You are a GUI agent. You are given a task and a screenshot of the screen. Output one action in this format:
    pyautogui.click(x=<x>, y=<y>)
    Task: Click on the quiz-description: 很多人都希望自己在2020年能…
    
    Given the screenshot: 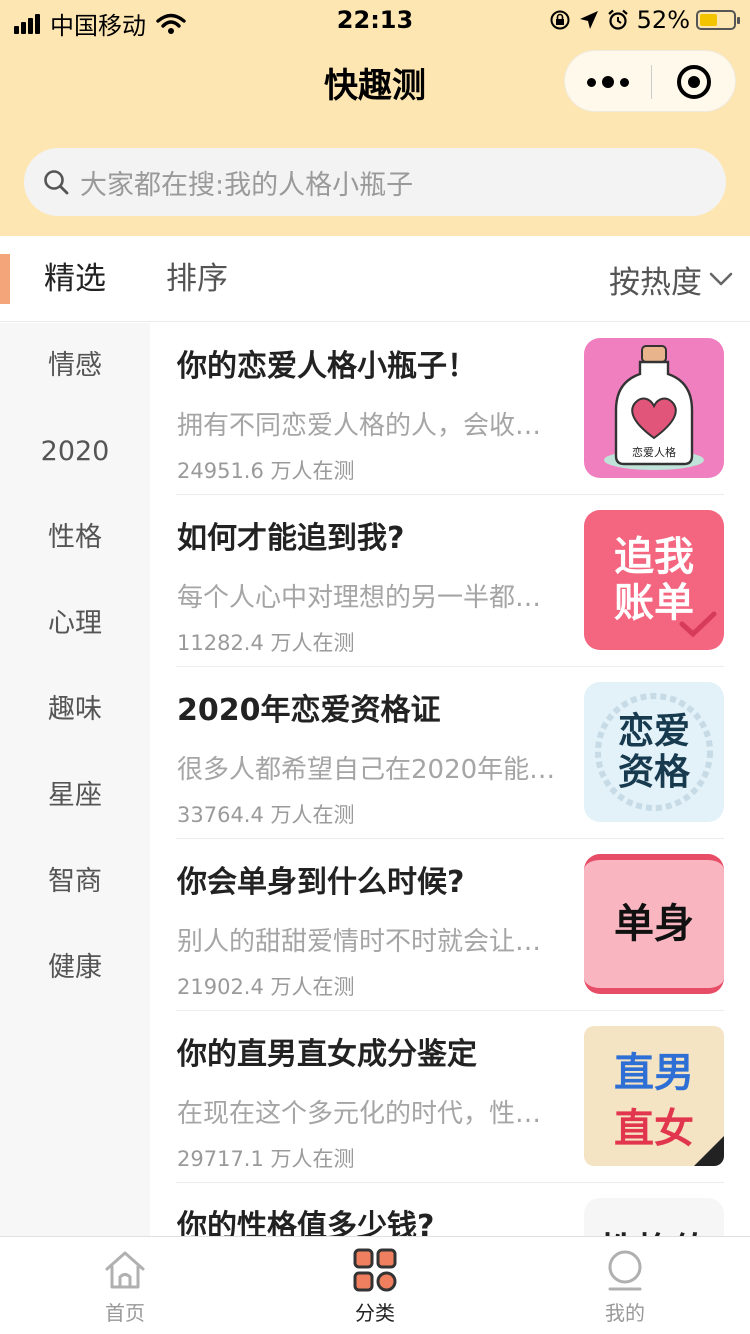 What is the action you would take?
    pyautogui.click(x=366, y=770)
    